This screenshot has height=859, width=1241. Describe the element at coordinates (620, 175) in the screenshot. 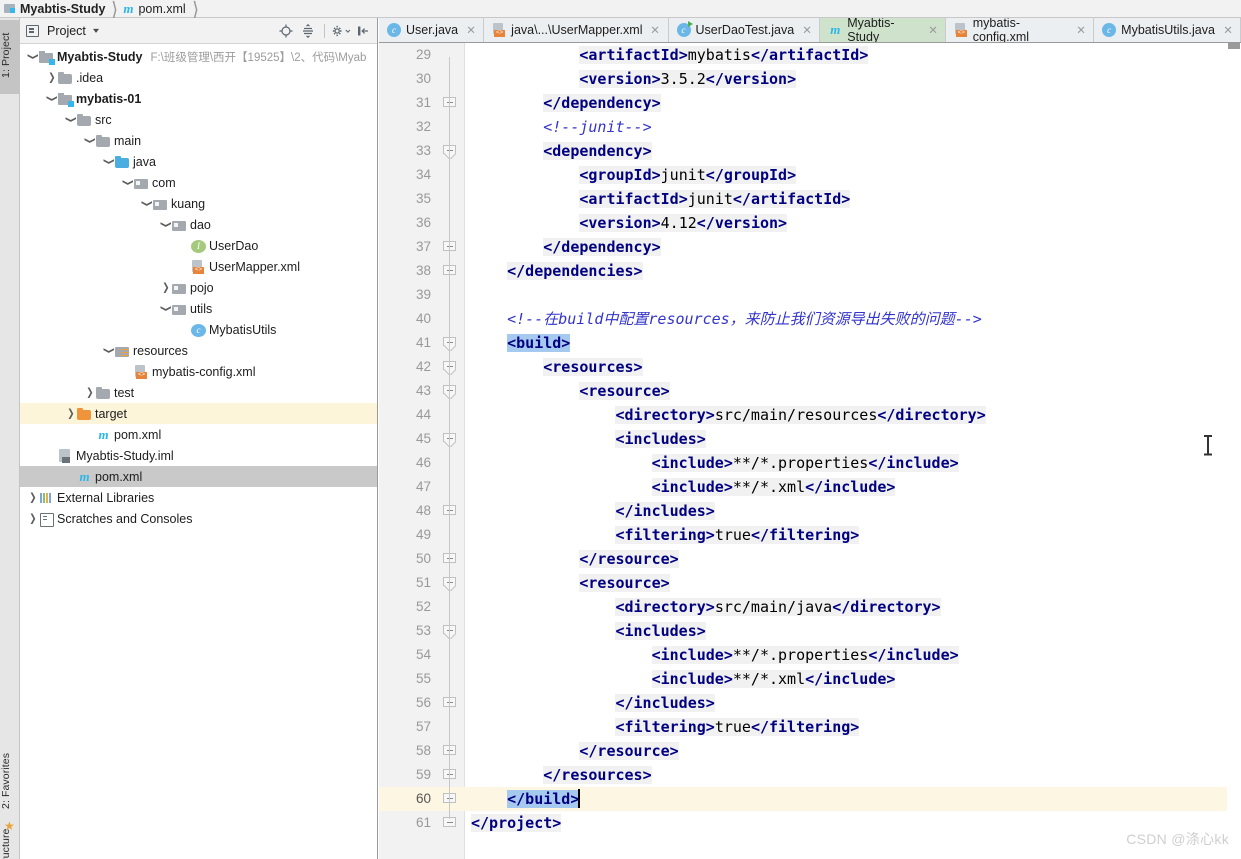

I see `xml-tag: <groupId>` at that location.